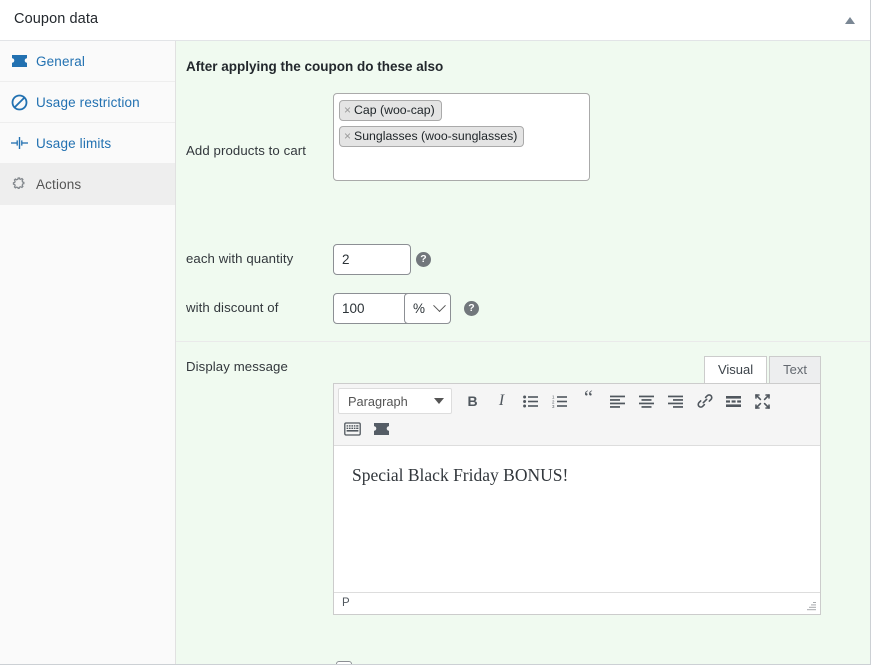  I want to click on display-message-label: Display message, so click(237, 366).